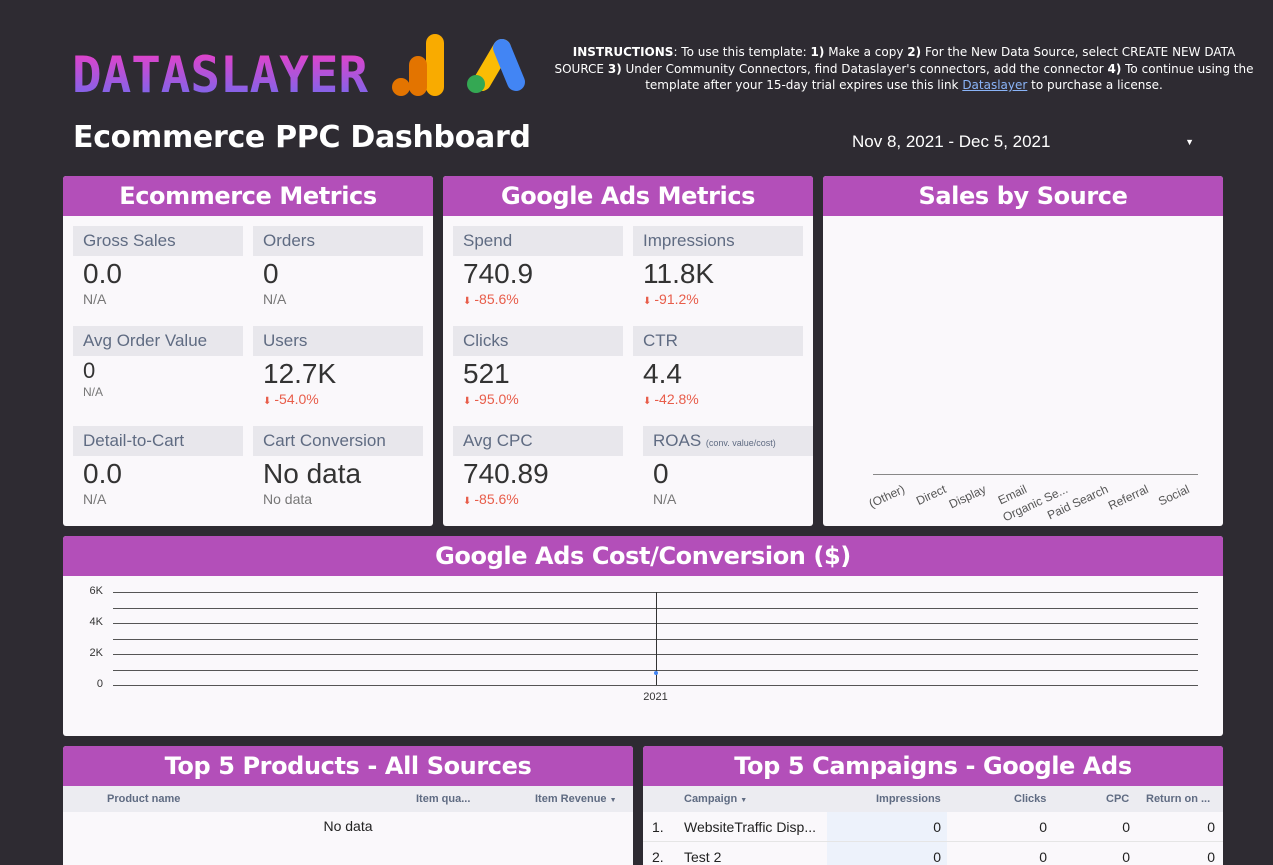 The width and height of the screenshot is (1273, 865). What do you see at coordinates (1189, 142) in the screenshot?
I see `caret-down-icon: ▼` at bounding box center [1189, 142].